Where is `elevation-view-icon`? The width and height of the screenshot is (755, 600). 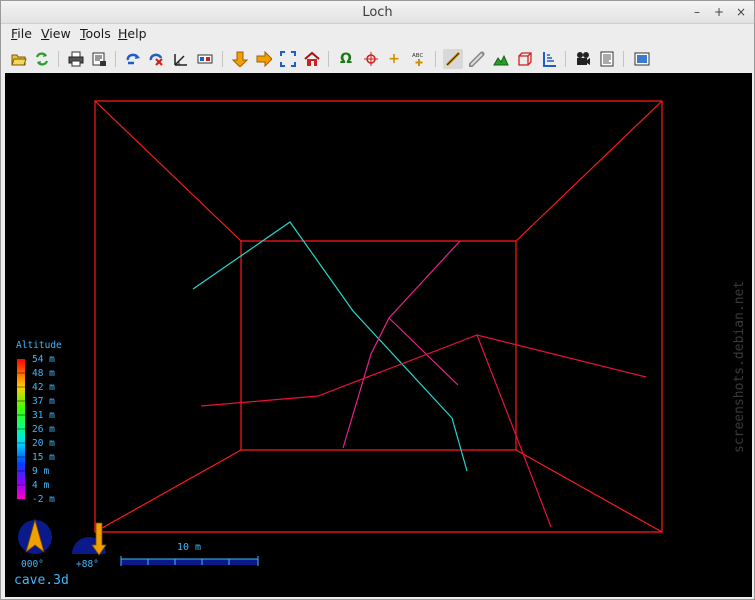
elevation-view-icon is located at coordinates (264, 59).